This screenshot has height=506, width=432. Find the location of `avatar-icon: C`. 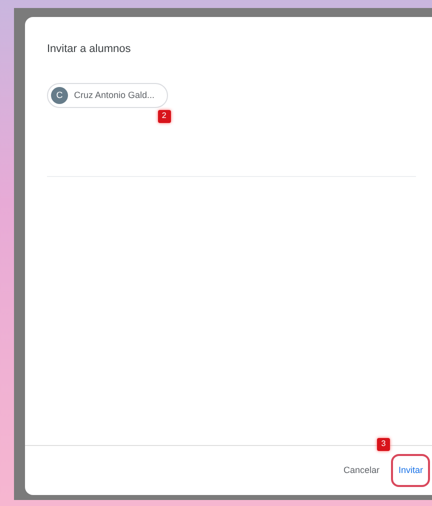

avatar-icon: C is located at coordinates (59, 95).